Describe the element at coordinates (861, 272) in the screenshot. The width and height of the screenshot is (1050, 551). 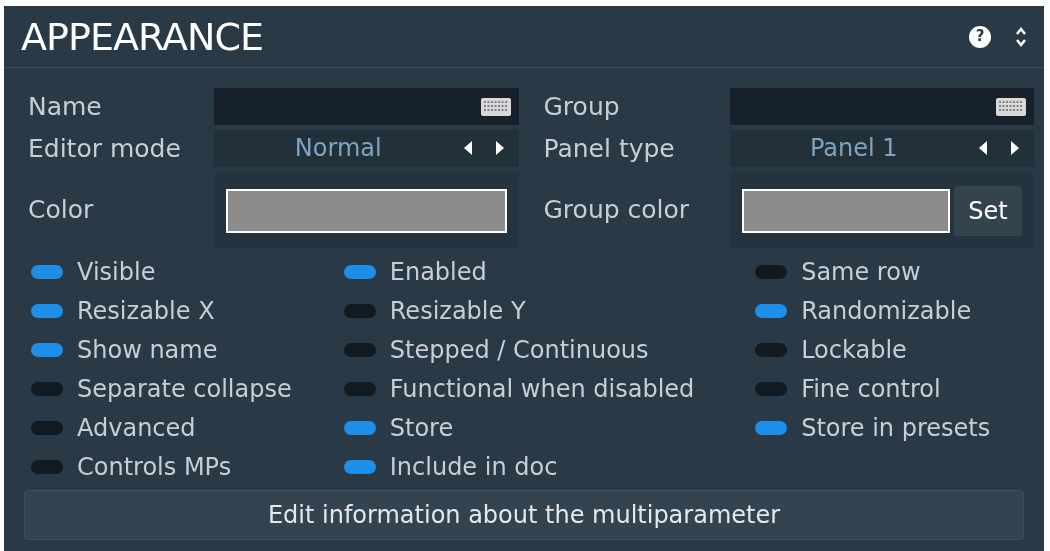
I see `toggle-label: Same row` at that location.